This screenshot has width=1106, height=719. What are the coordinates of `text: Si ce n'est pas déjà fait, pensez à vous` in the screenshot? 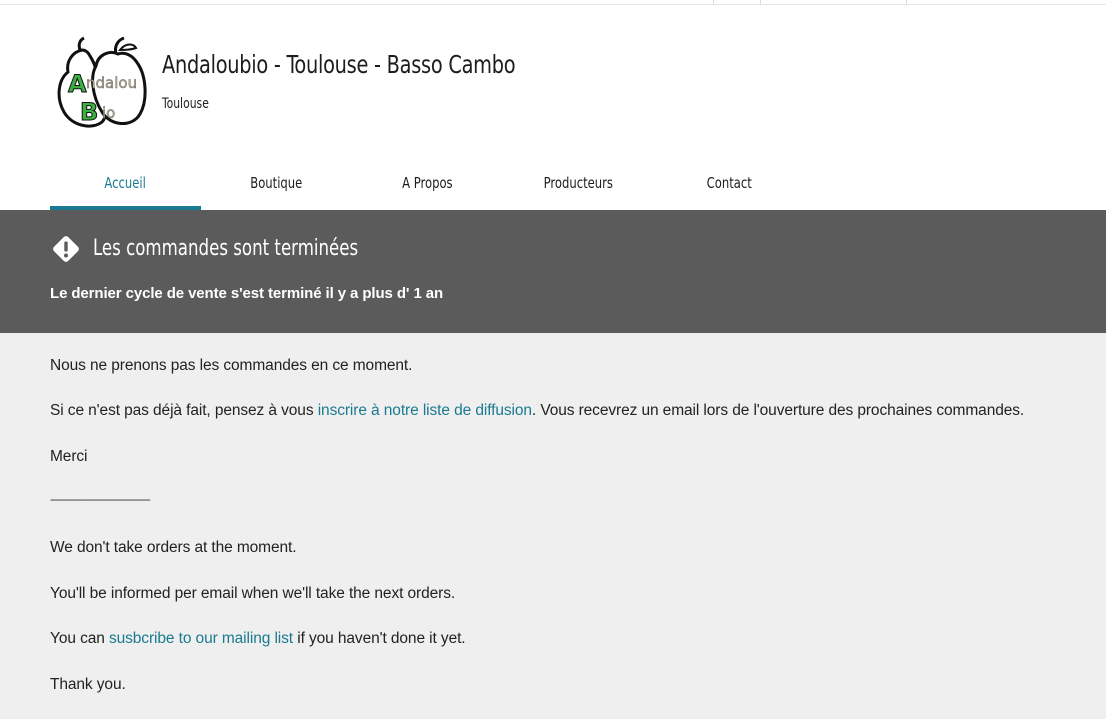 It's located at (184, 410).